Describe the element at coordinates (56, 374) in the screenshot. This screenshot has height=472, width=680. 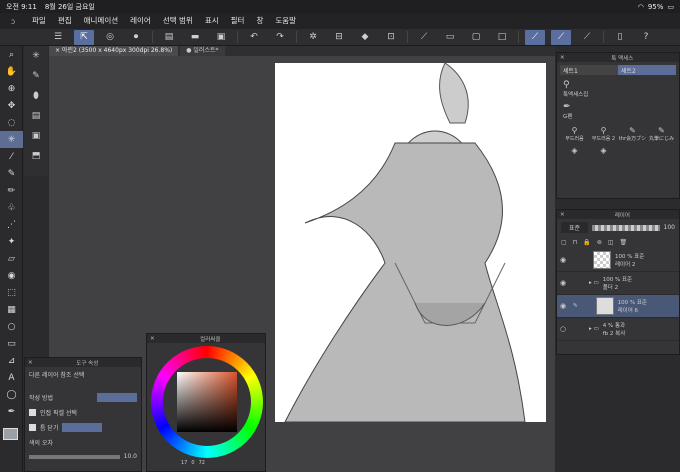
I see `reference-mode: 다른 레이어 참조 선택` at that location.